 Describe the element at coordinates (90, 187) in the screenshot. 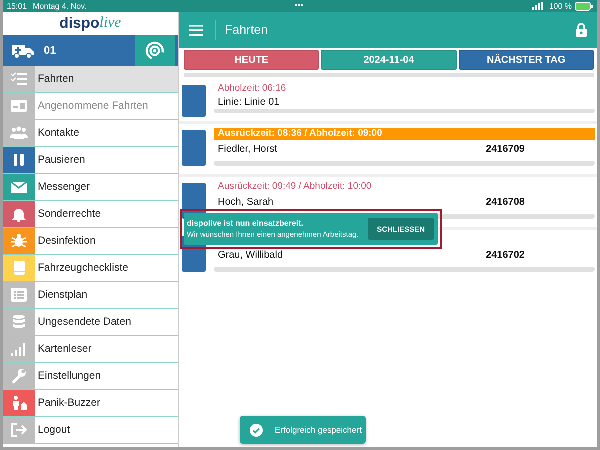

I see `menu-item: Messenger` at that location.